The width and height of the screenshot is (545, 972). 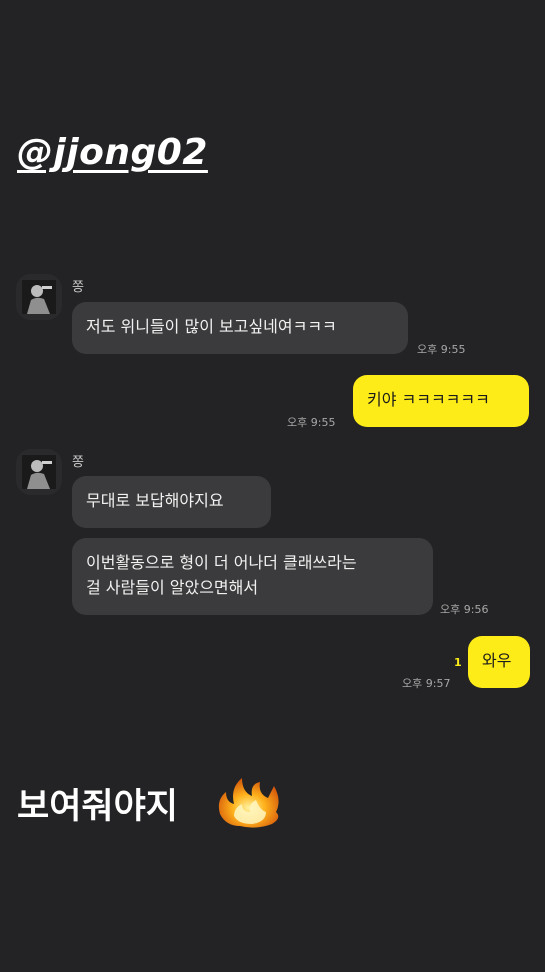 What do you see at coordinates (112, 152) in the screenshot?
I see `story-mention-handle: @jjong02` at bounding box center [112, 152].